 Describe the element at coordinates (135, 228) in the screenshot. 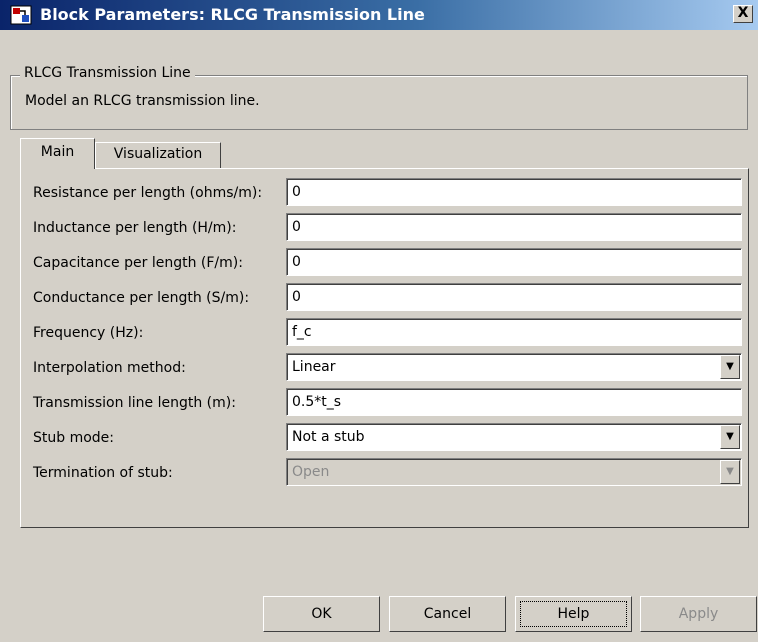

I see `inductance-label: Inductance per length (H/m):` at that location.